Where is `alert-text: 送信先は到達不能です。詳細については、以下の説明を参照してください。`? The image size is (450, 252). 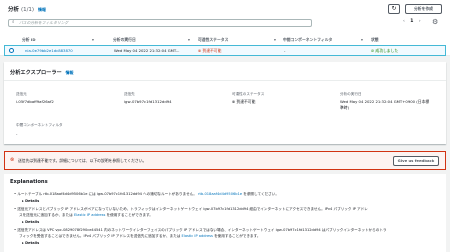 alert-text: 送信先は到達不能です。詳細については、以下の説明を参照してください。 is located at coordinates (82, 160).